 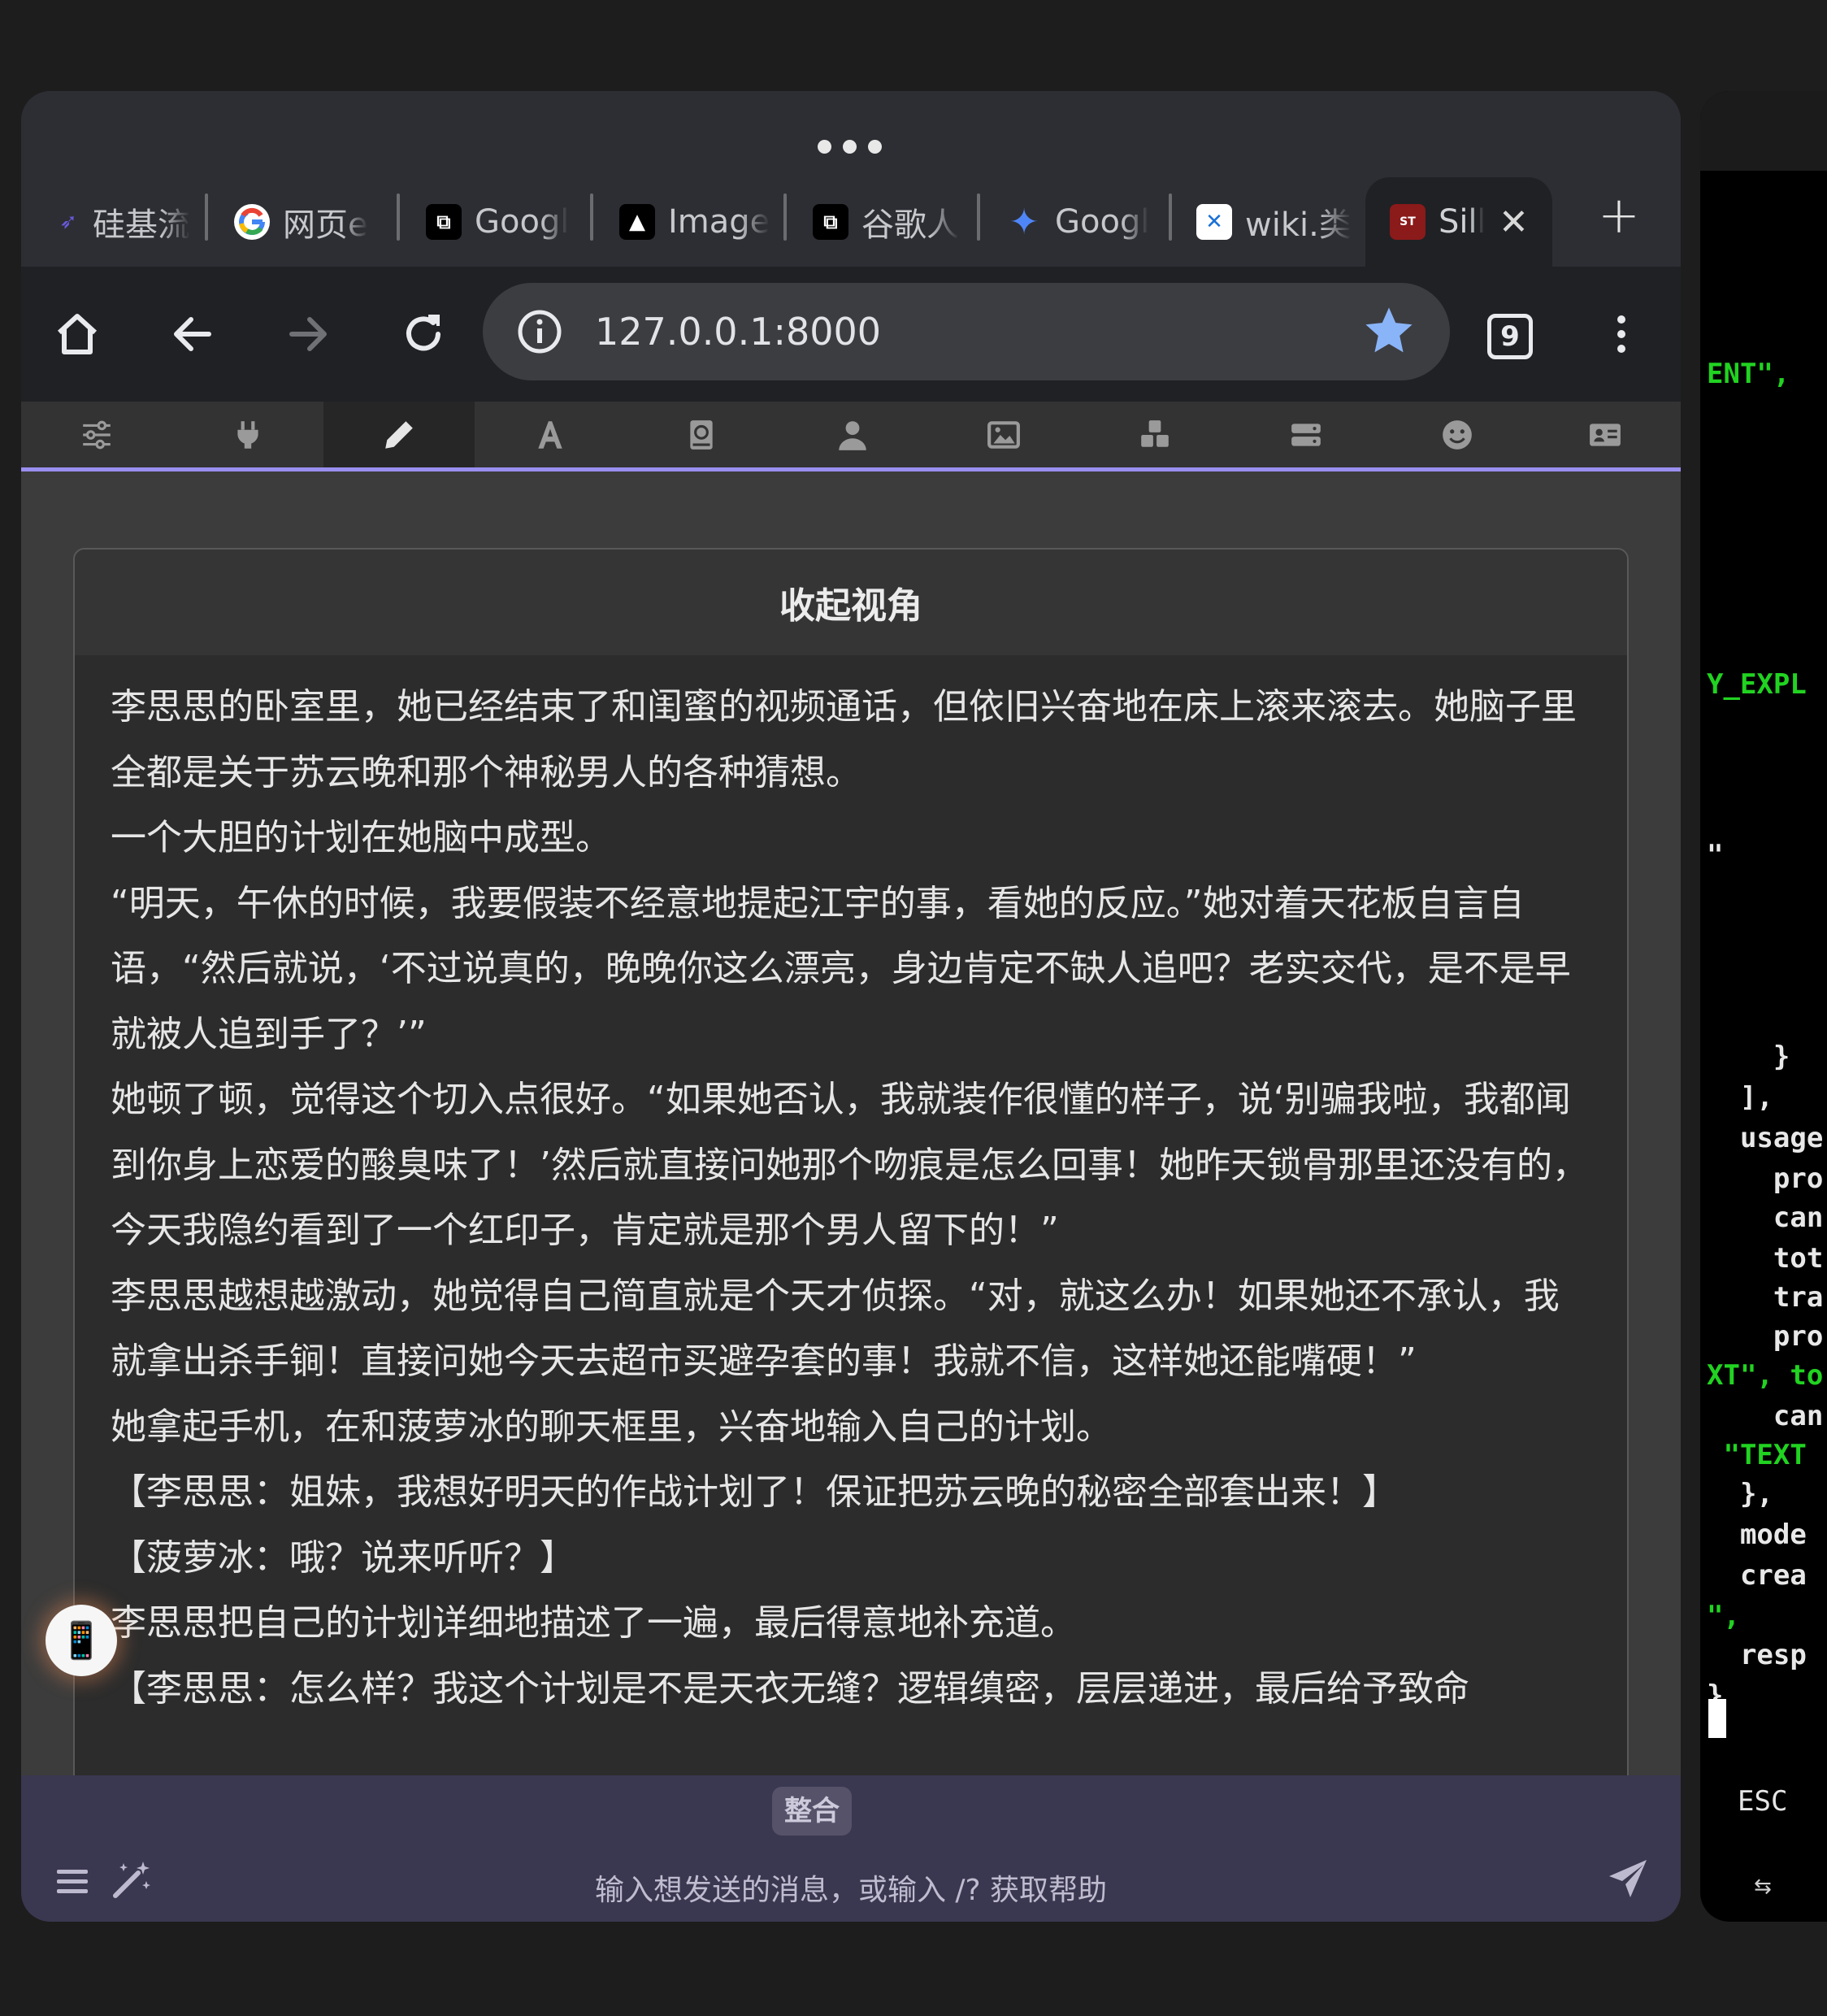 I want to click on home-icon, so click(x=77, y=334).